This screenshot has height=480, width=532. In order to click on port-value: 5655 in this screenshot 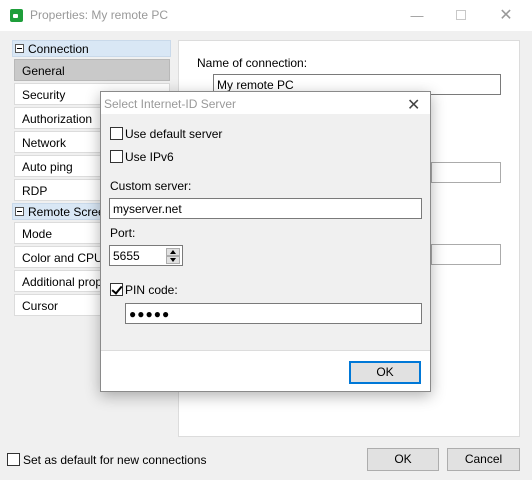, I will do `click(126, 256)`.